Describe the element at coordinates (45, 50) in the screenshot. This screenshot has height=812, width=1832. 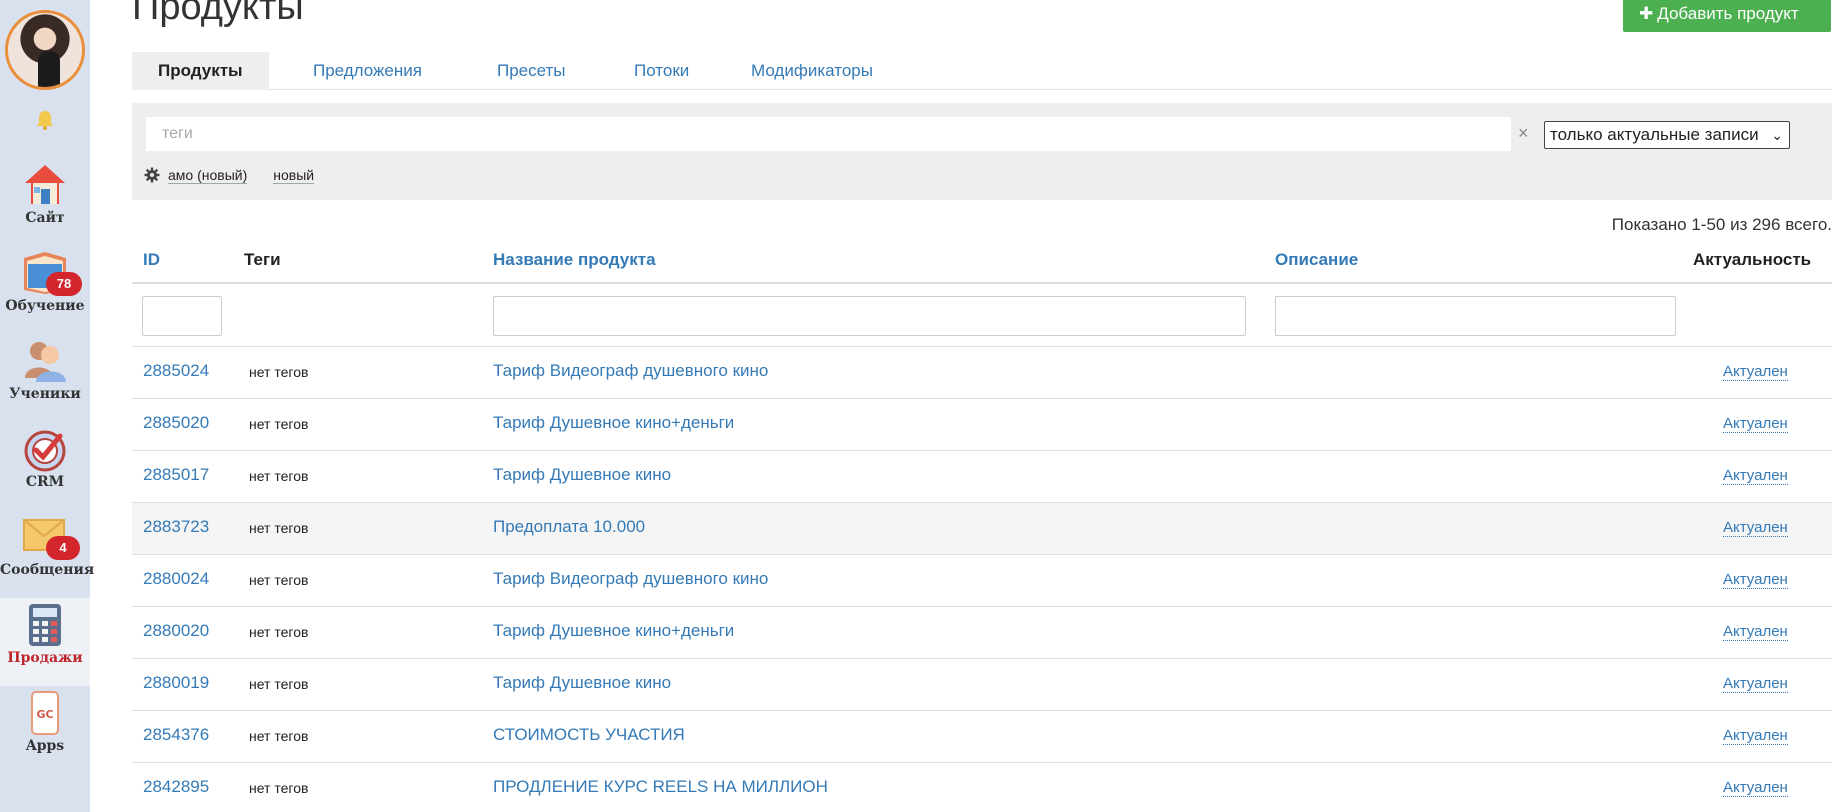
I see `avatar` at that location.